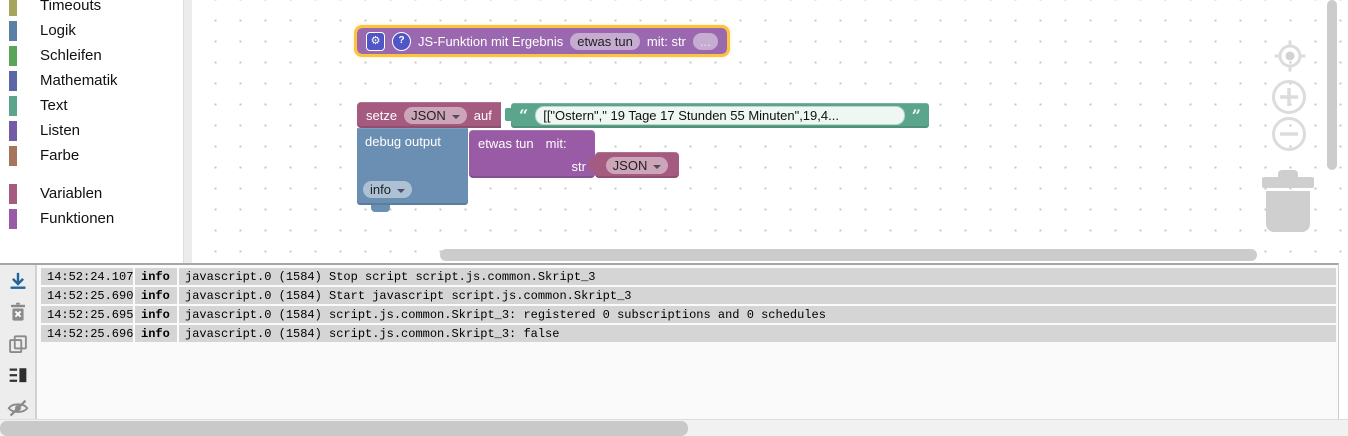  What do you see at coordinates (87, 276) in the screenshot?
I see `log-timestamp: 14:52:24.107` at bounding box center [87, 276].